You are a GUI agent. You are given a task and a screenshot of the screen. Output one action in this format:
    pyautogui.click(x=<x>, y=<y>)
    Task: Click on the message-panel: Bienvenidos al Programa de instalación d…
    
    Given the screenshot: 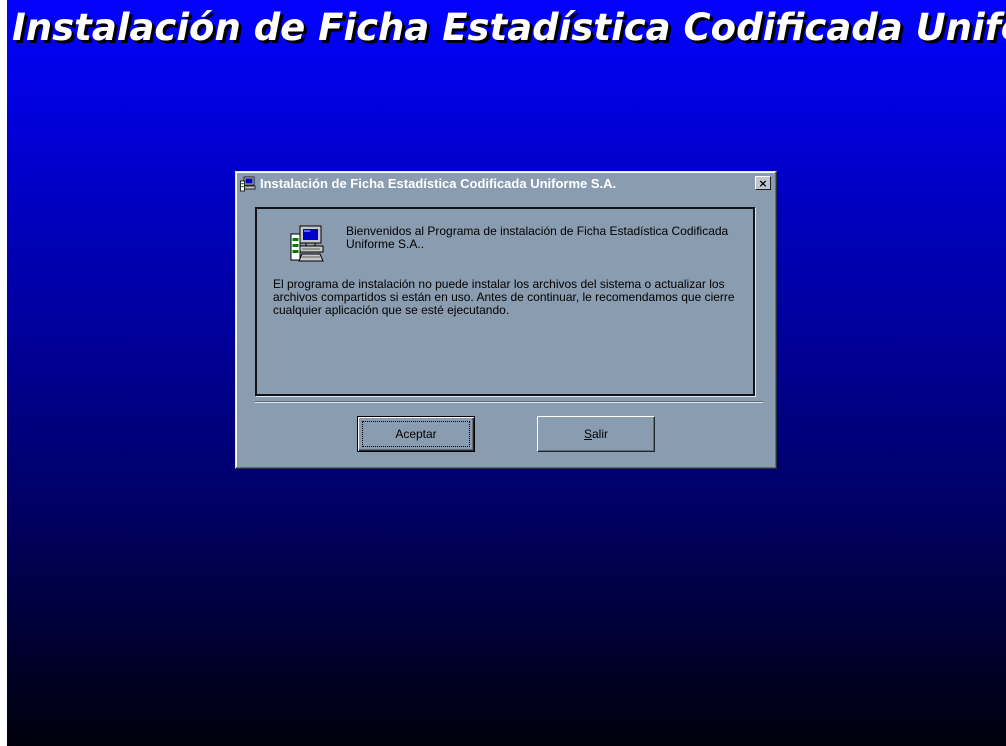 What is the action you would take?
    pyautogui.click(x=505, y=301)
    